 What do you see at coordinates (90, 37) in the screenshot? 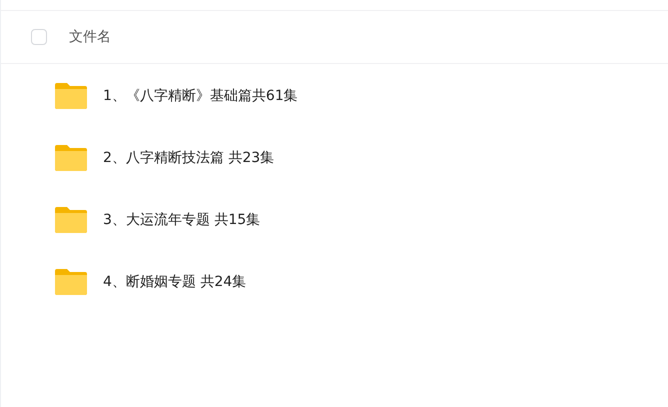
I see `column-header: 文件名` at bounding box center [90, 37].